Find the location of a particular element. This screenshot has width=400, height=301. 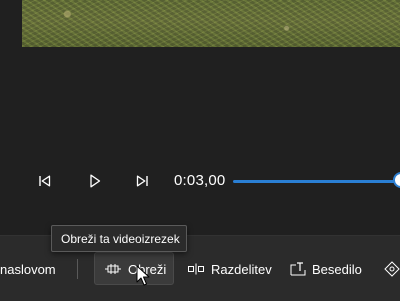

motion-icon is located at coordinates (392, 269).